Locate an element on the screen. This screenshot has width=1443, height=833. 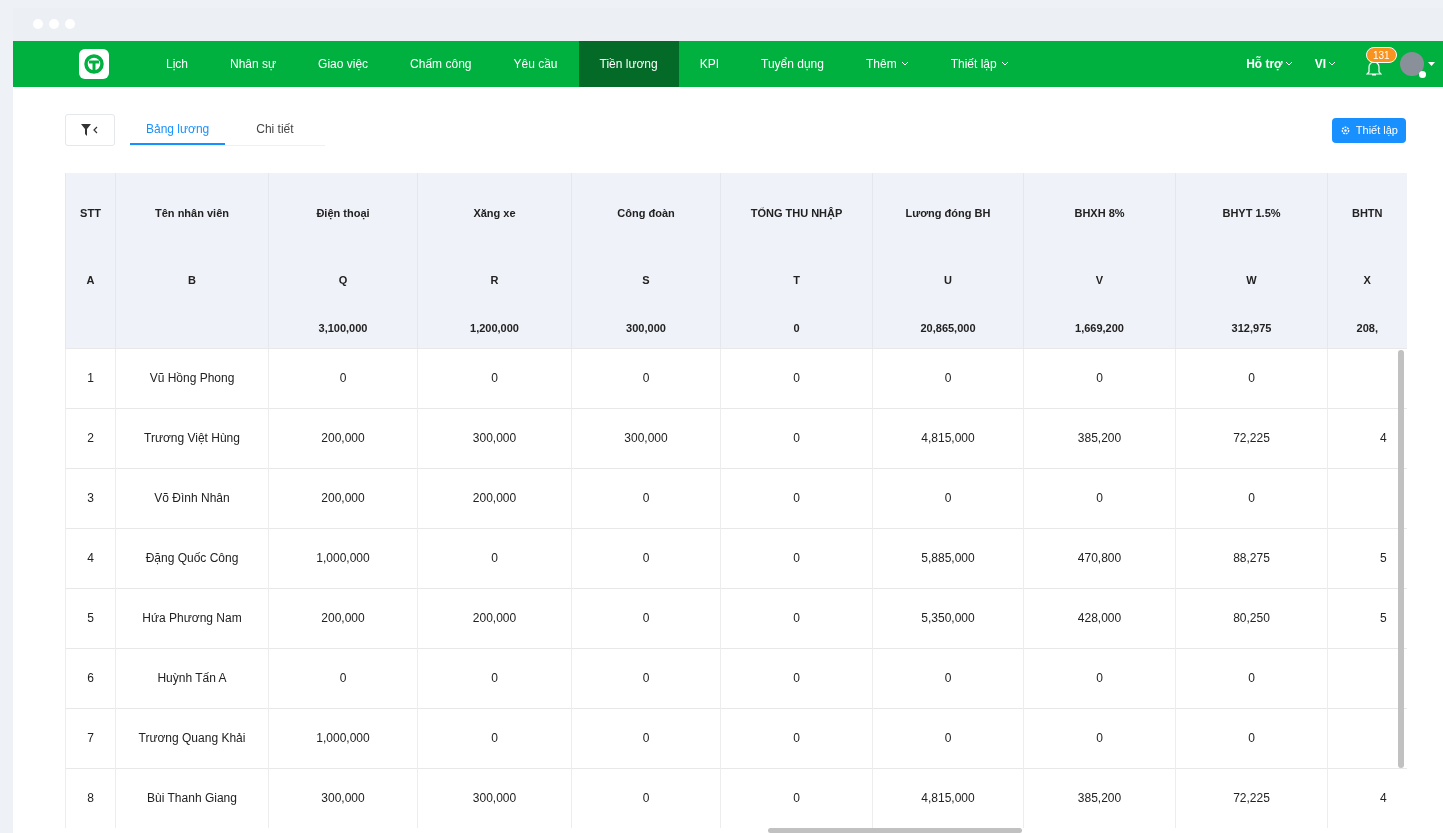
table-cell: 8 is located at coordinates (90, 798).